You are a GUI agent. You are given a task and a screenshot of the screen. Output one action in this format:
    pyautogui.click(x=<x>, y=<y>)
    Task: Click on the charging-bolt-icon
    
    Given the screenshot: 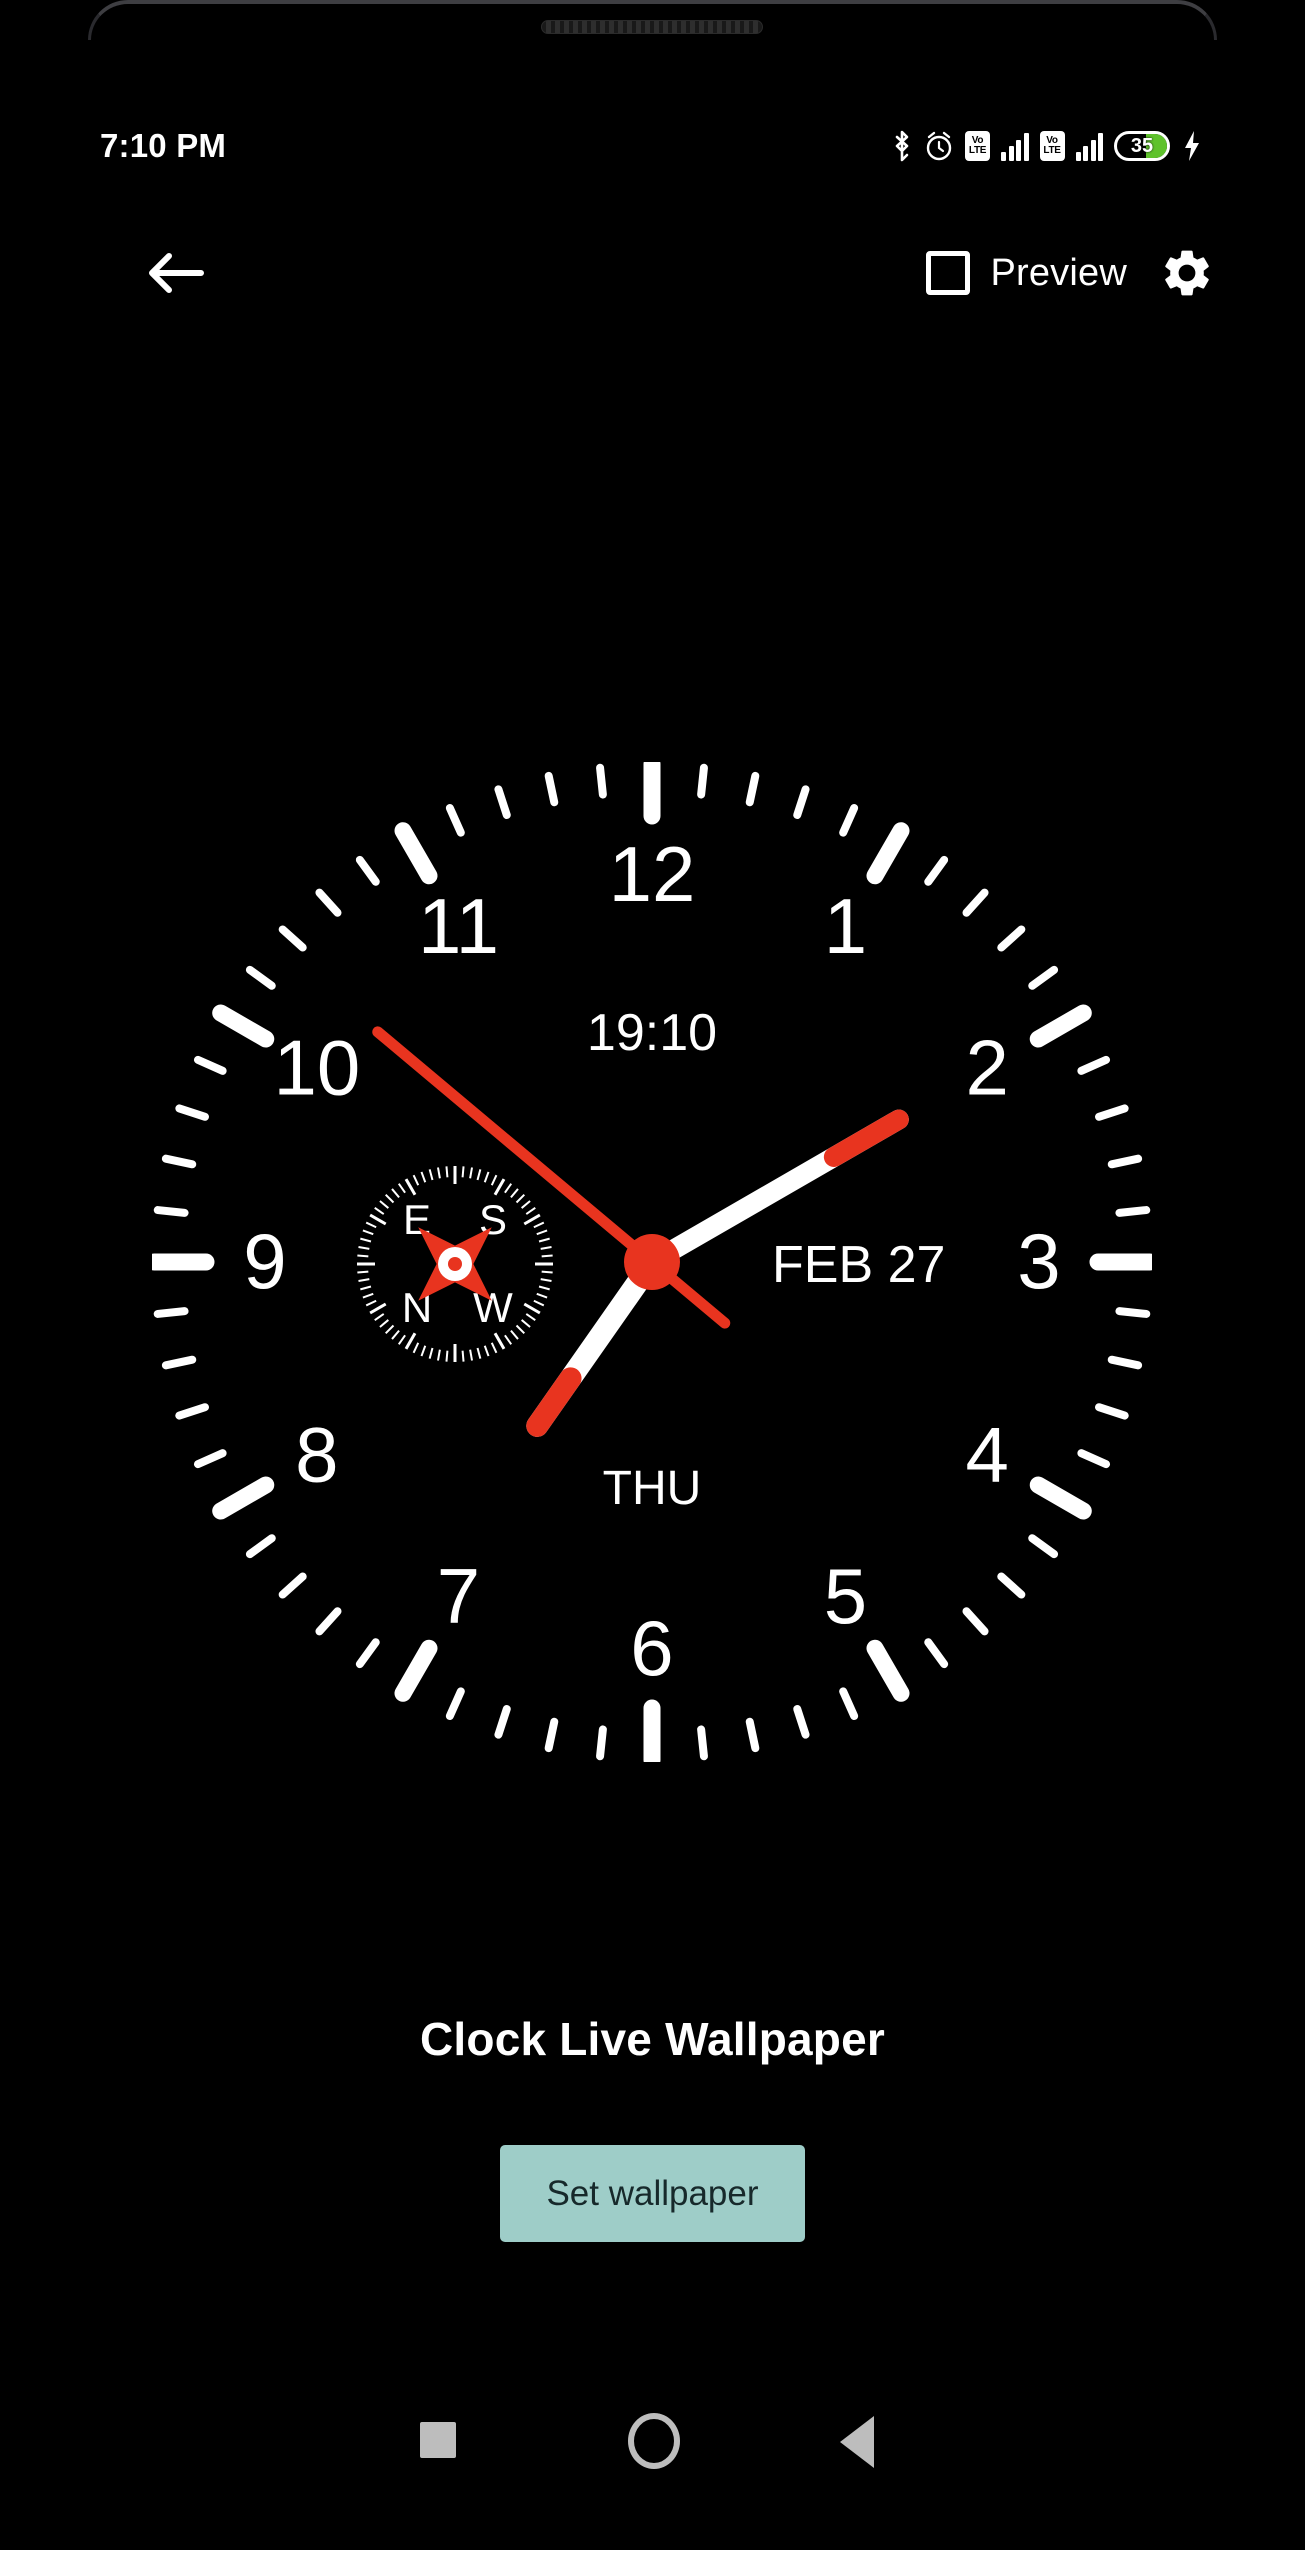 What is the action you would take?
    pyautogui.click(x=1192, y=146)
    